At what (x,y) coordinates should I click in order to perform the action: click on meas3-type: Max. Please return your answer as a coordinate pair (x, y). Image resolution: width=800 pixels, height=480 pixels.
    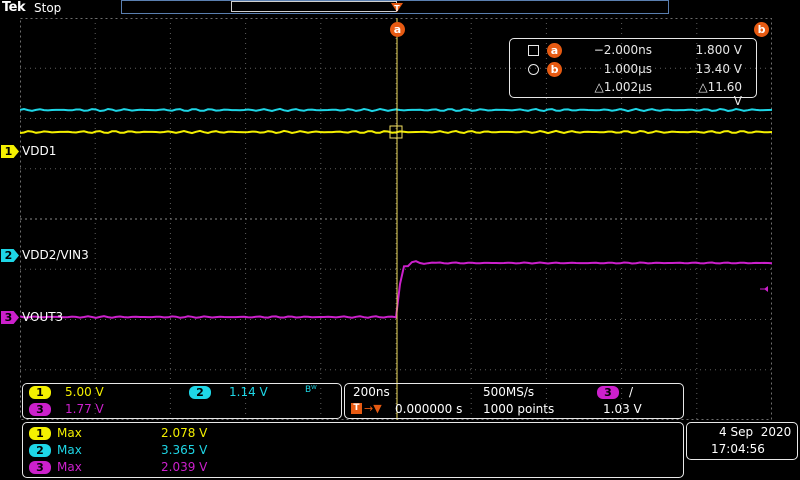
    Looking at the image, I should click on (69, 467).